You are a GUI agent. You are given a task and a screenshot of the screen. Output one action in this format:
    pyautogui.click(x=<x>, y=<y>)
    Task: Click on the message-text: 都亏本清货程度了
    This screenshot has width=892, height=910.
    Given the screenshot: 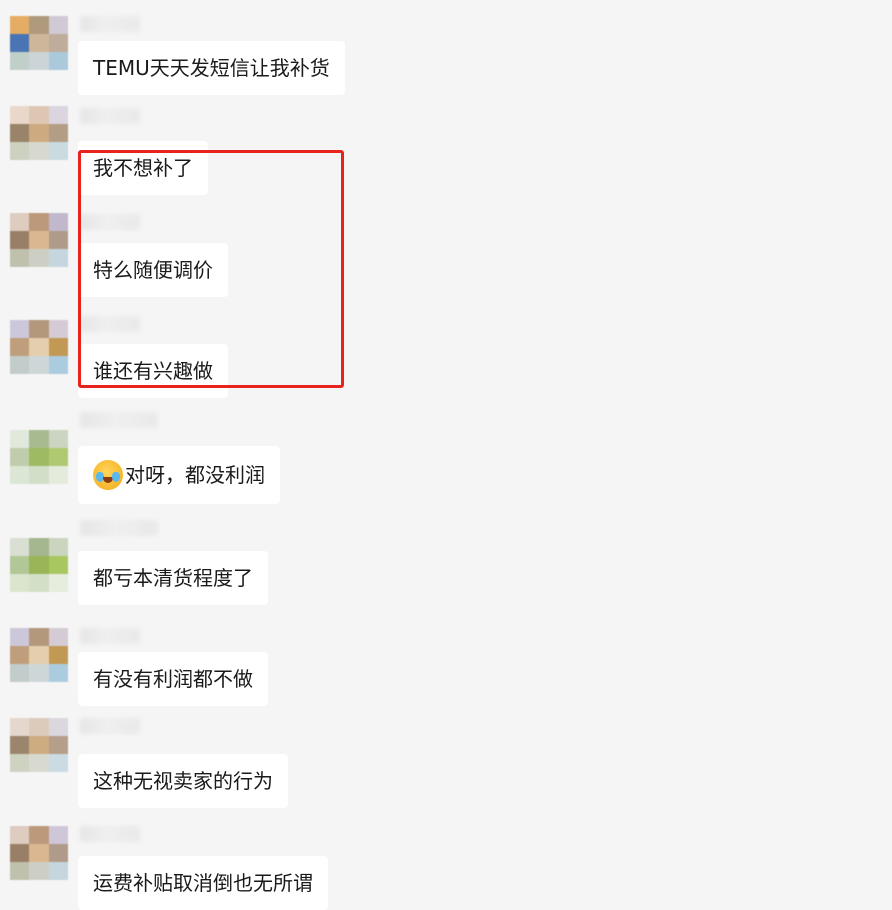 What is the action you would take?
    pyautogui.click(x=173, y=578)
    